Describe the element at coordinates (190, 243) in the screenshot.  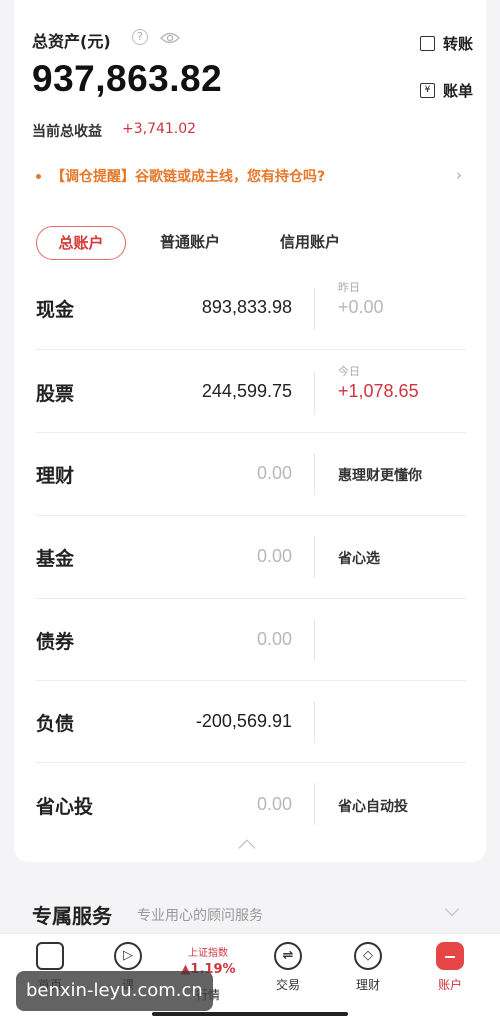
I see `tab-normal-account: 普通账户` at that location.